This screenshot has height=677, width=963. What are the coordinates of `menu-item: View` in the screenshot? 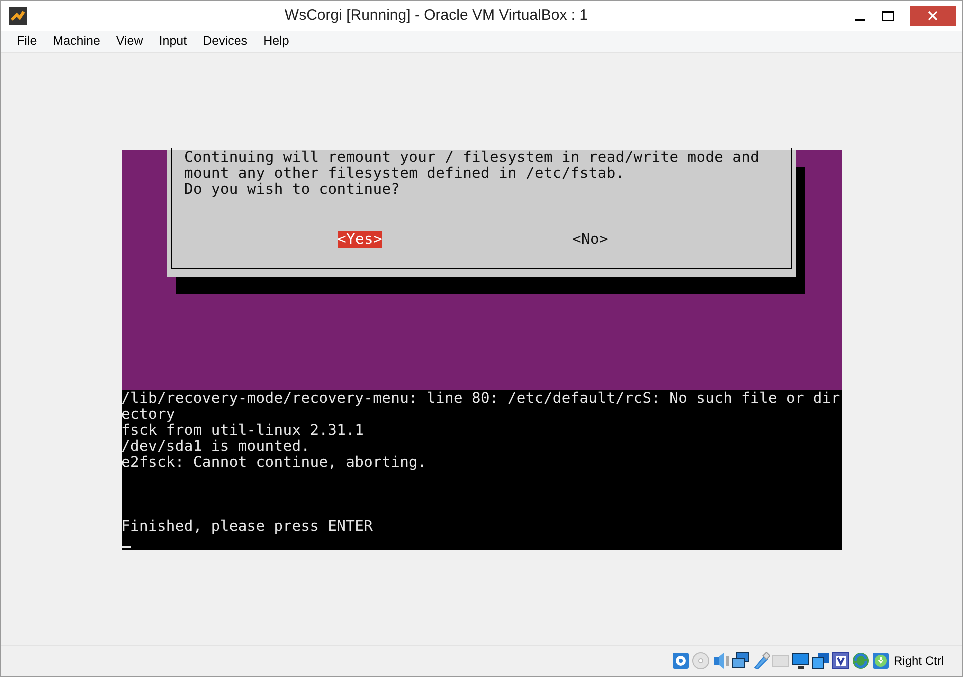 It's located at (130, 41).